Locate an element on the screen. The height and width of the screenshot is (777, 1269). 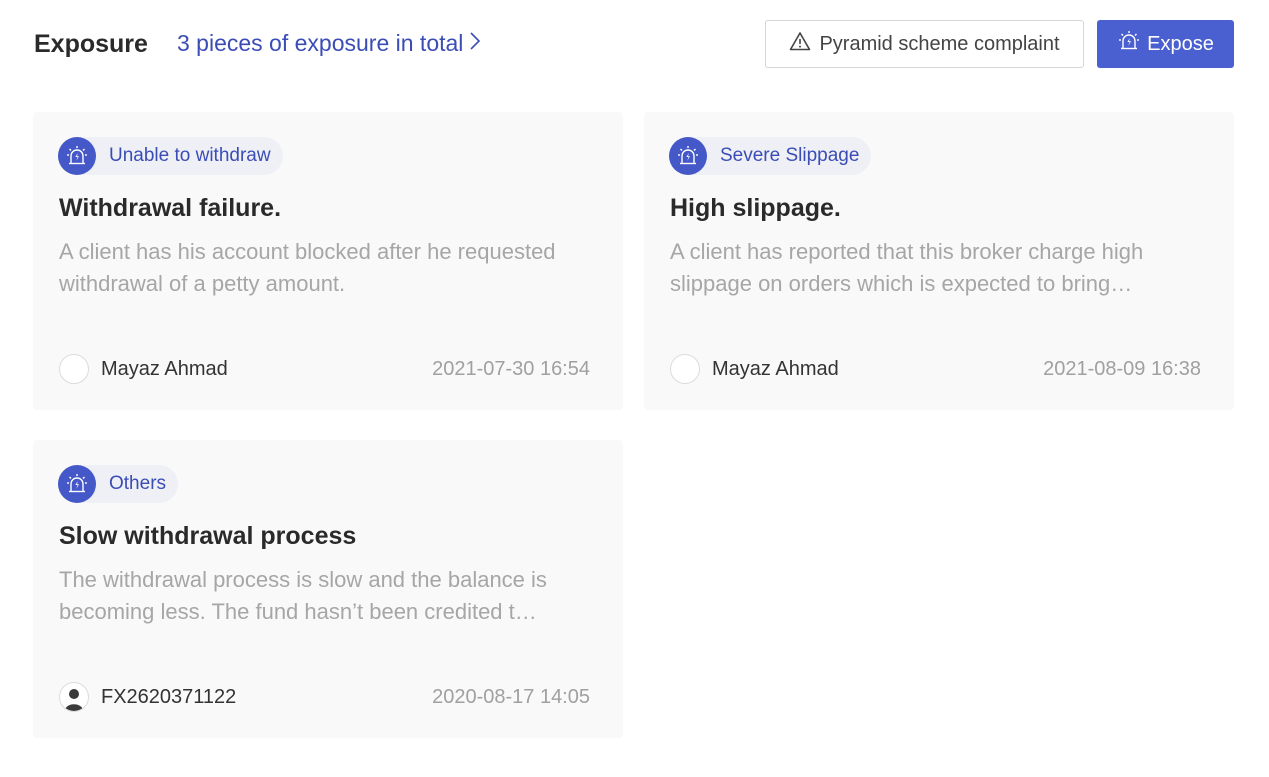
category-tag-label: Unable to withdraw is located at coordinates (190, 155).